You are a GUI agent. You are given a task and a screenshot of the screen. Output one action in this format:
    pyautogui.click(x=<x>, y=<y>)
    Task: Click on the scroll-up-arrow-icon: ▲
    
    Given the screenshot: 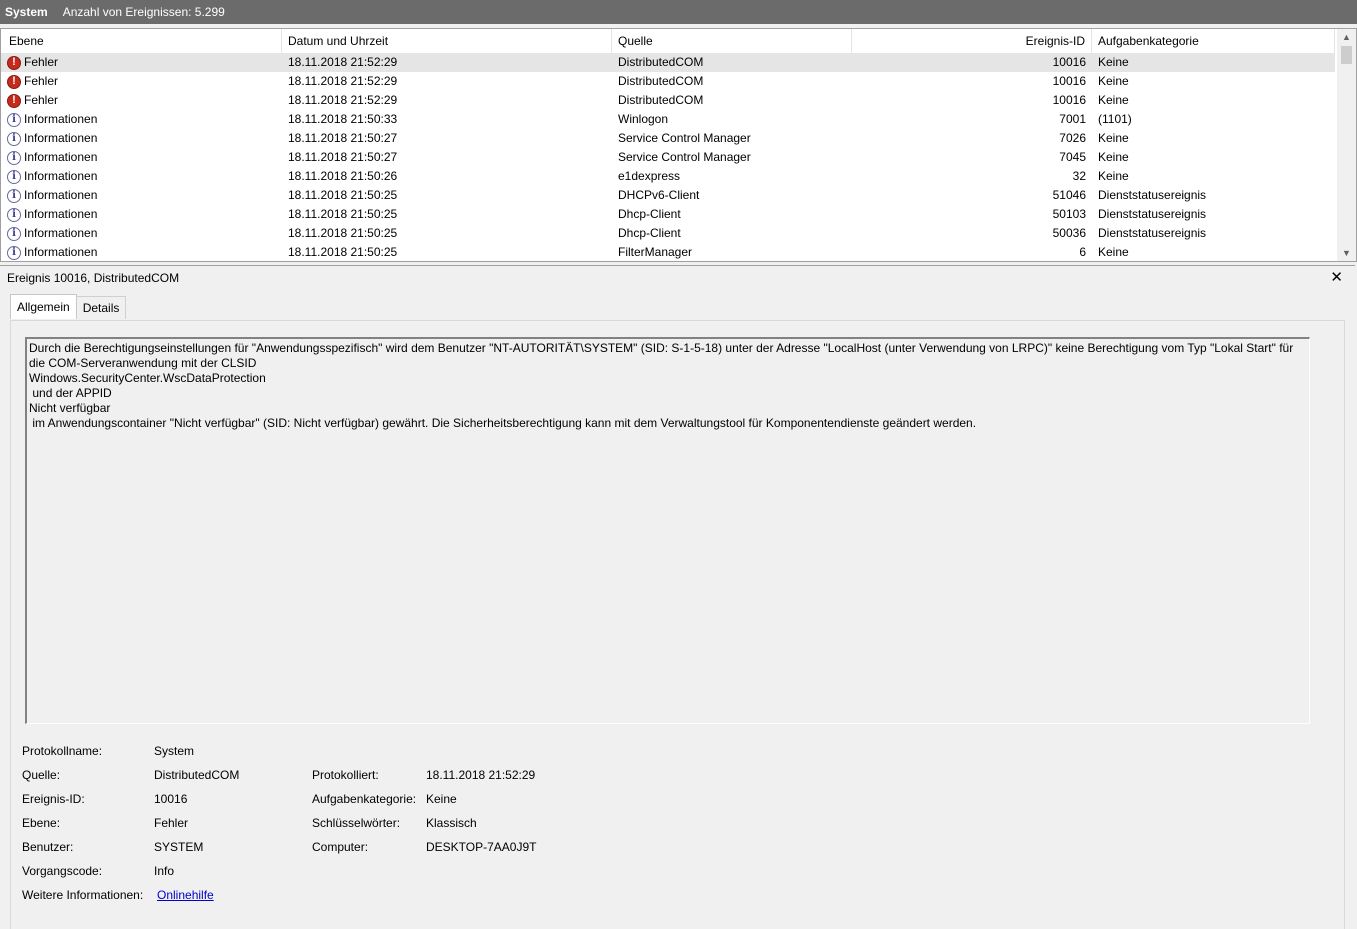 What is the action you would take?
    pyautogui.click(x=1346, y=37)
    